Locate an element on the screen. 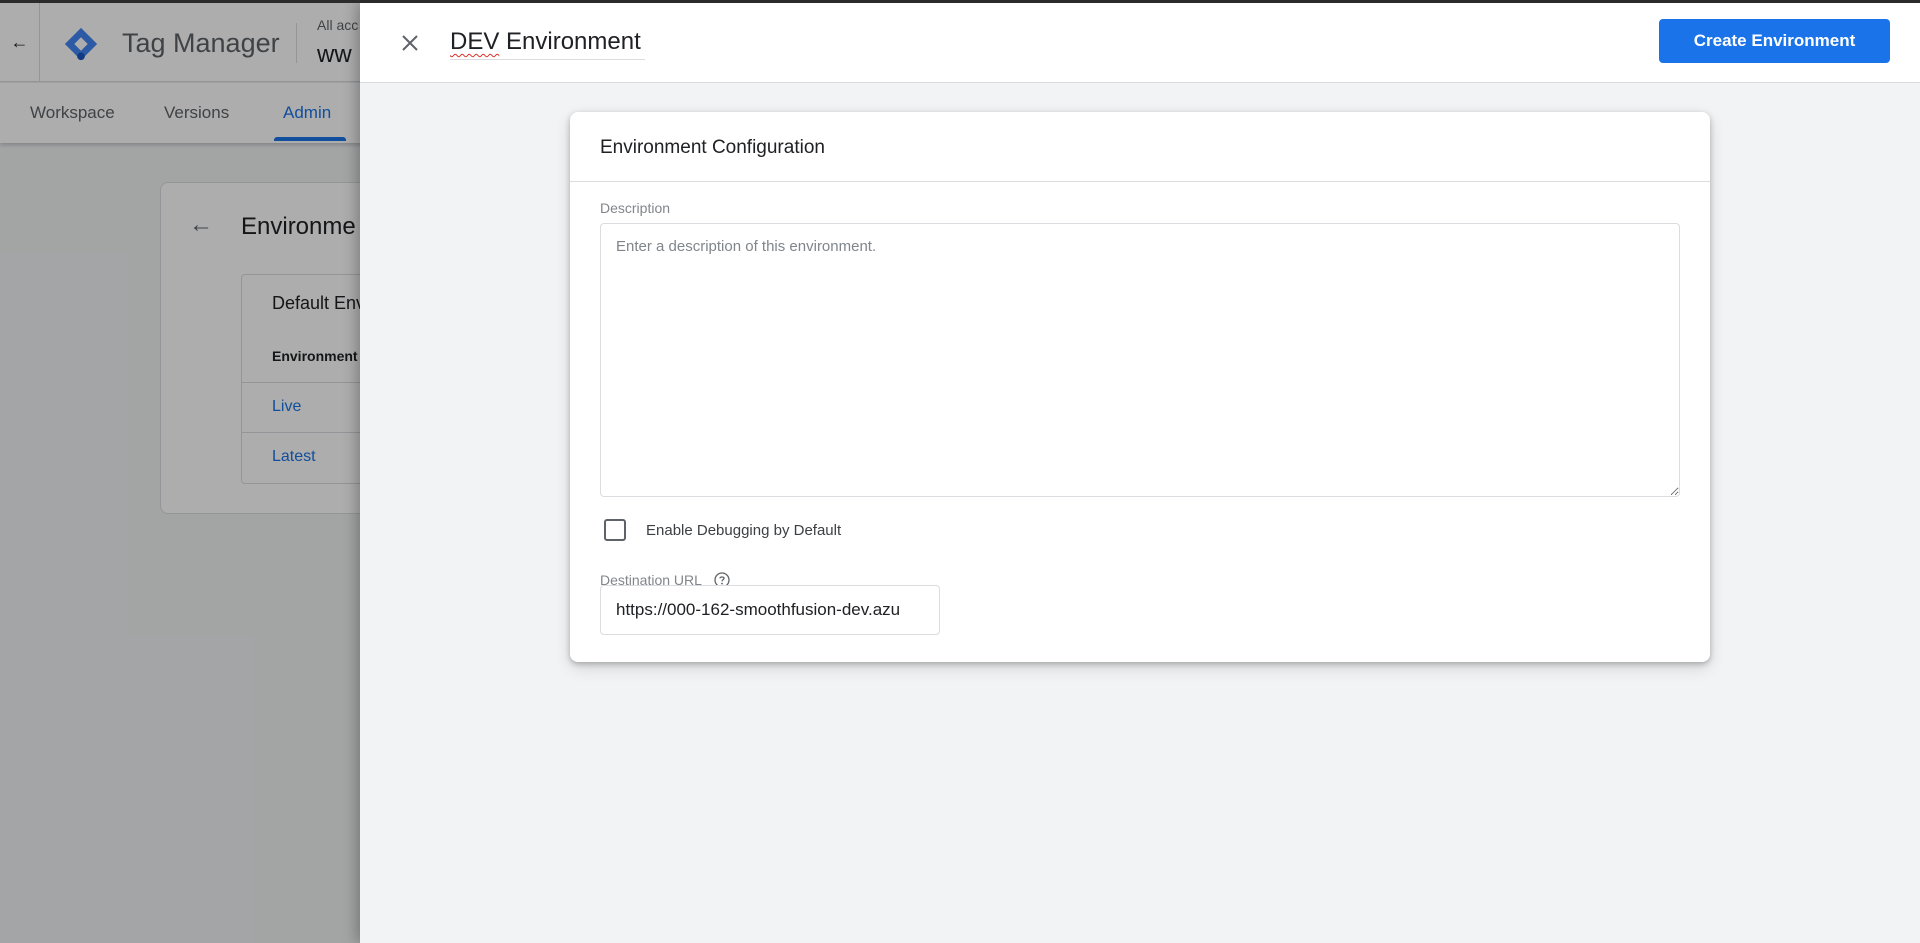 This screenshot has height=943, width=1920. card-heading: Environment Configuration is located at coordinates (712, 147).